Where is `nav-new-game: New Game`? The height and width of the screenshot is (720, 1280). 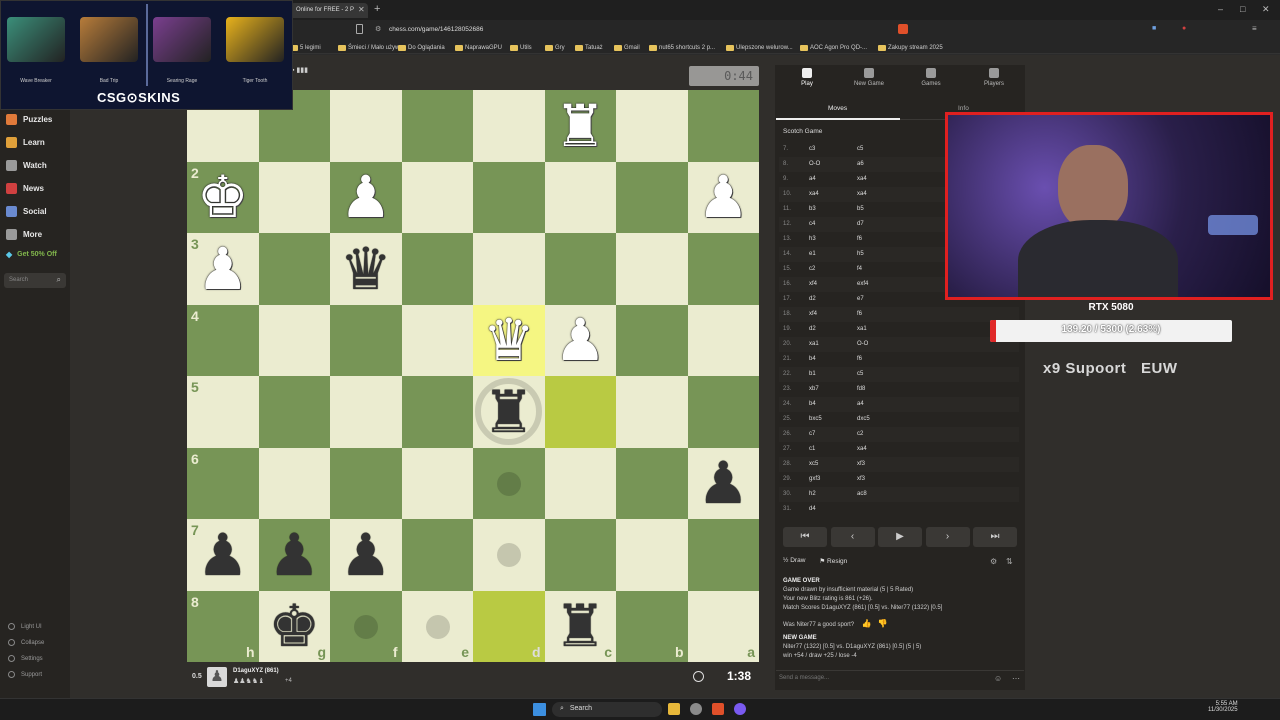
nav-new-game: New Game is located at coordinates (869, 77).